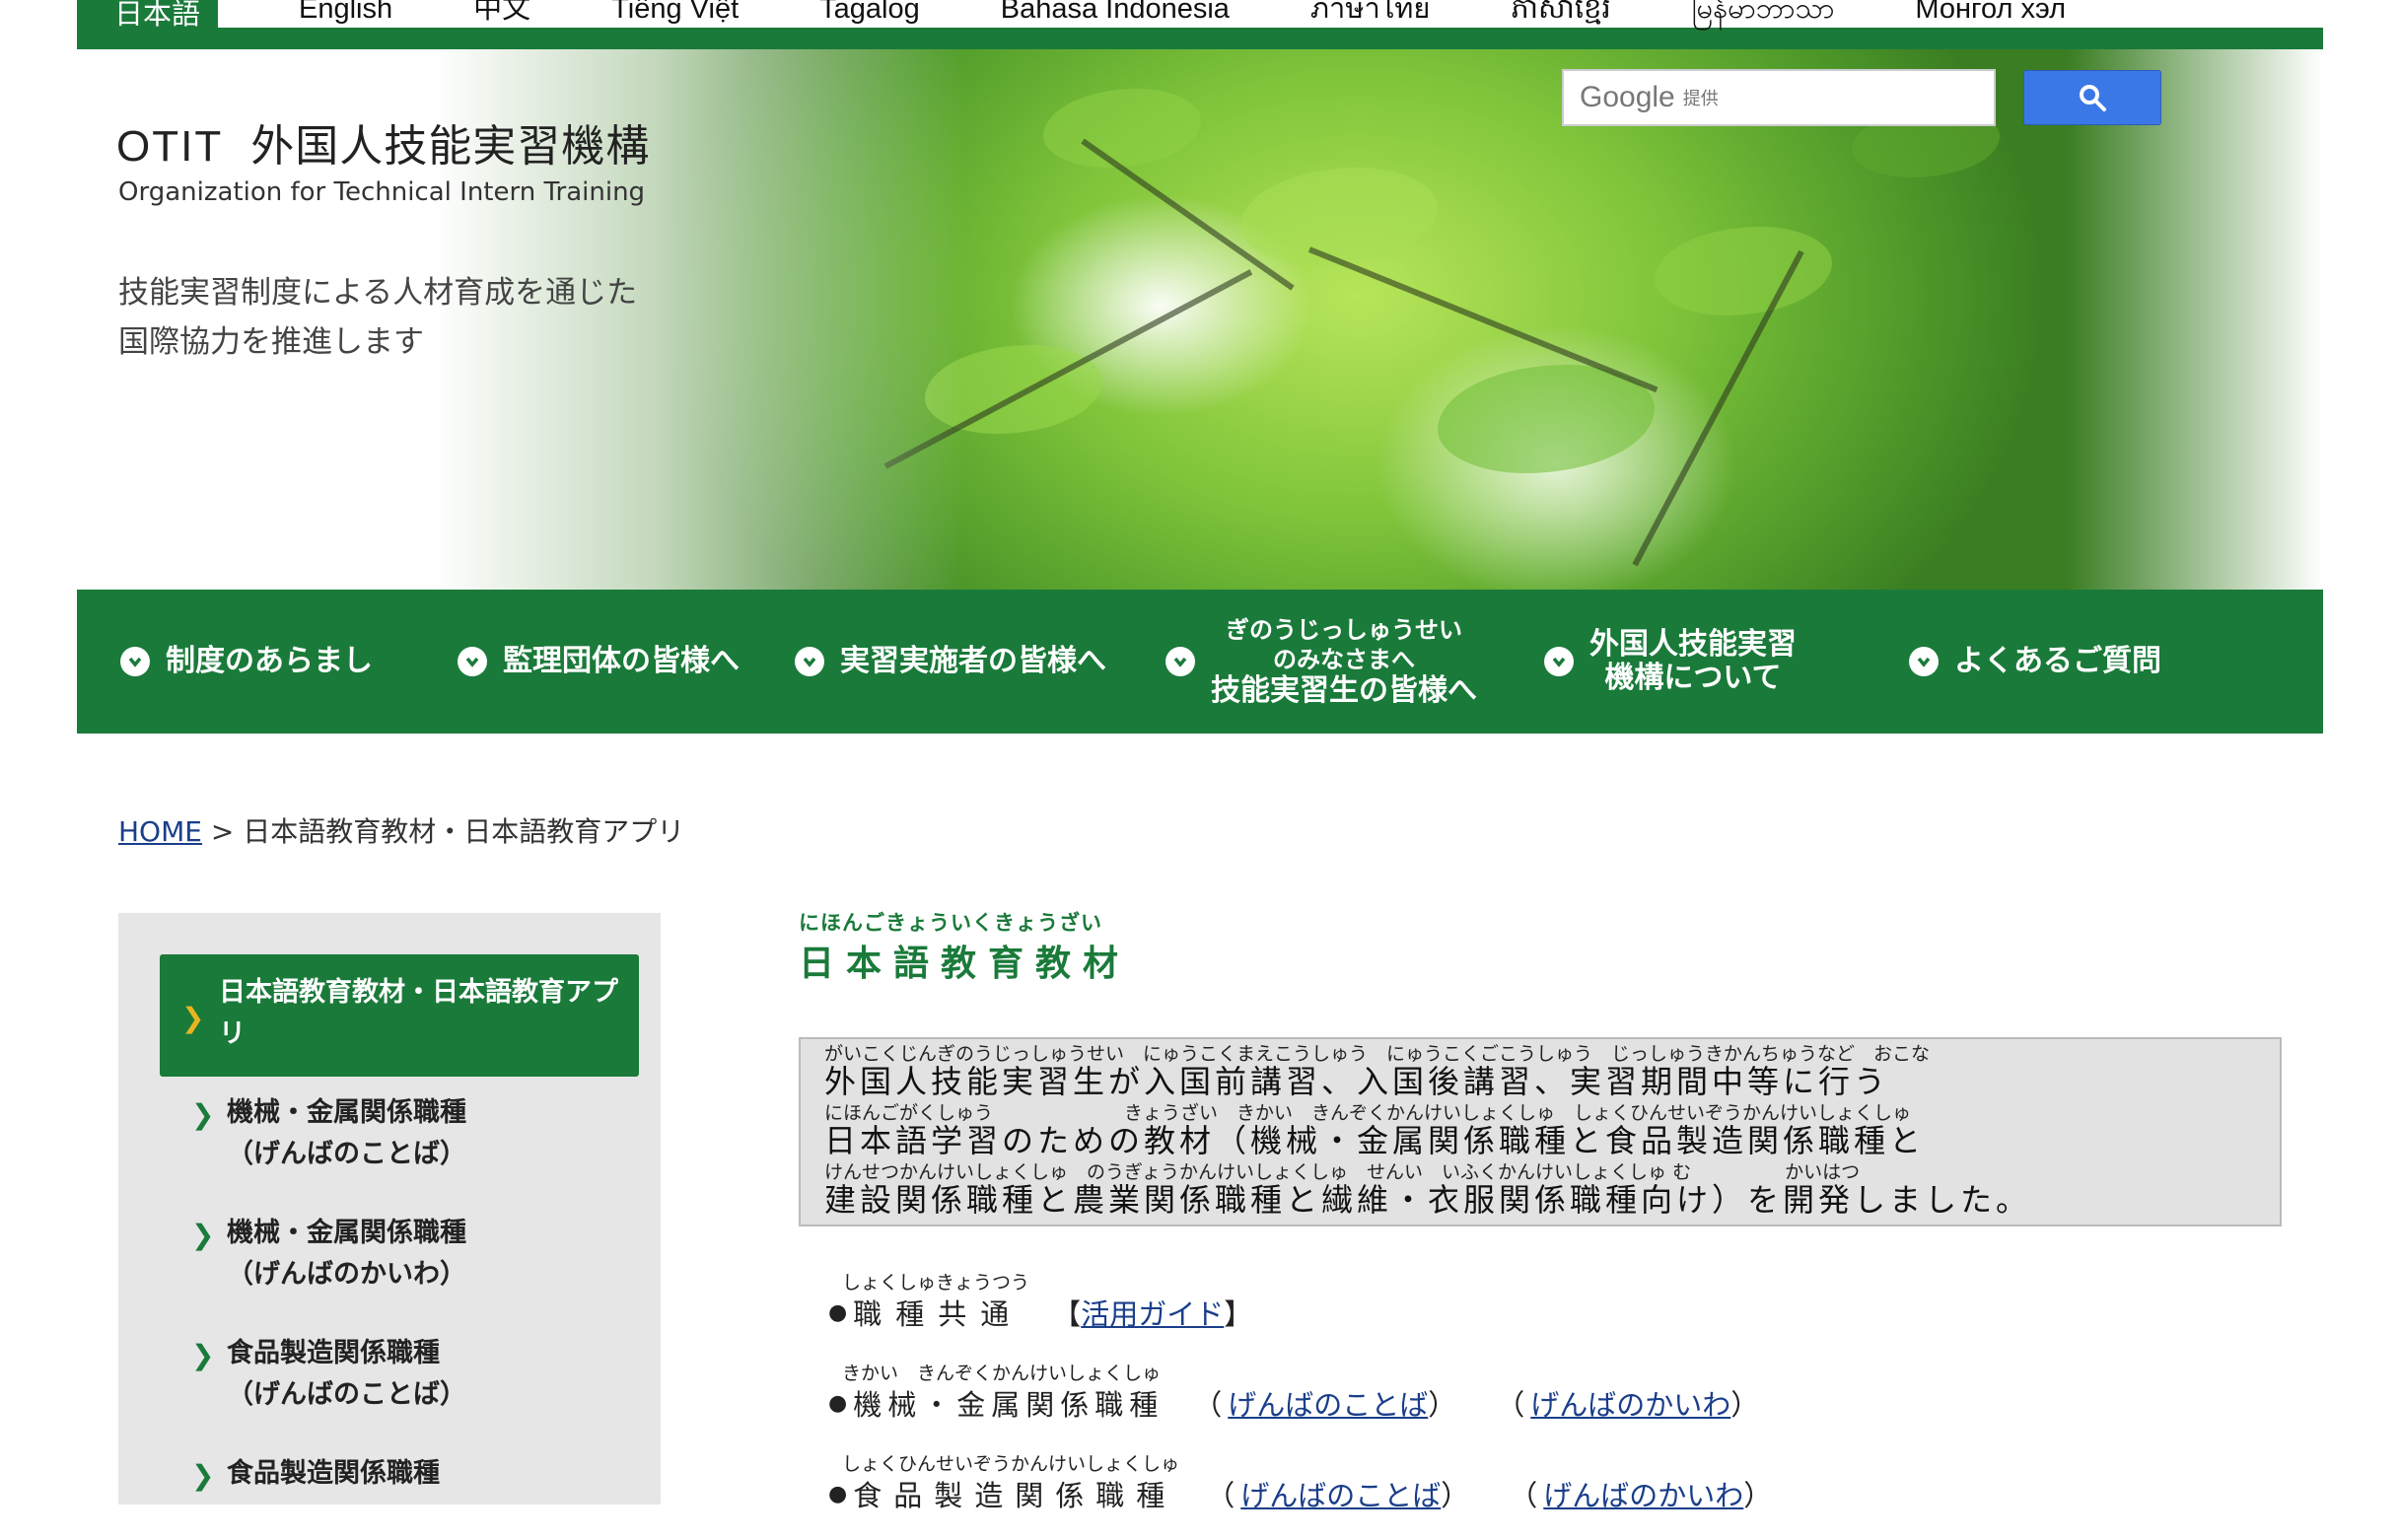 The width and height of the screenshot is (2400, 1540). What do you see at coordinates (378, 317) in the screenshot?
I see `tagline: 技能実習制度による人材育成を通じた 国際協力を推進します` at bounding box center [378, 317].